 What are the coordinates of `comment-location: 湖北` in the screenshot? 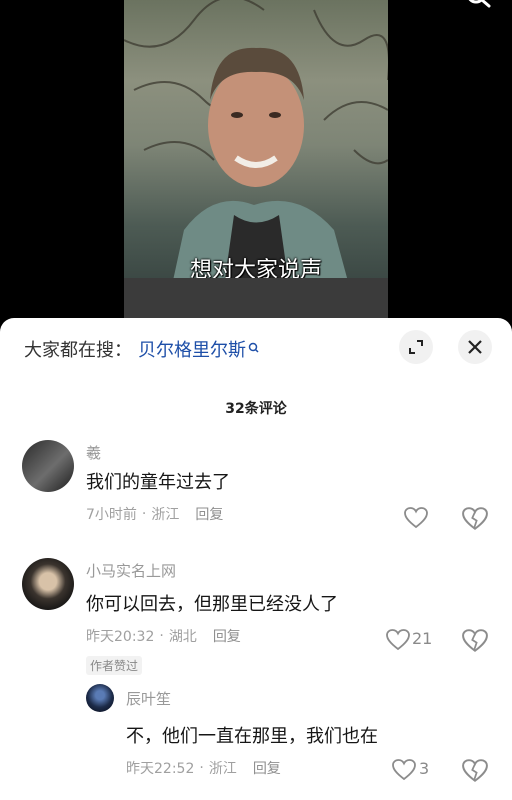 It's located at (182, 637).